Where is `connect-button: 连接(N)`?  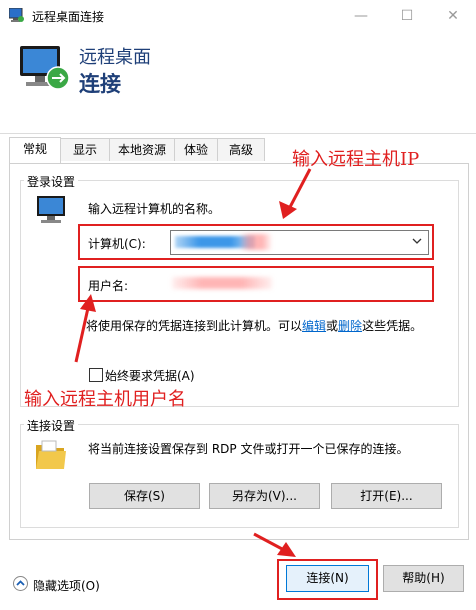 connect-button: 连接(N) is located at coordinates (327, 578).